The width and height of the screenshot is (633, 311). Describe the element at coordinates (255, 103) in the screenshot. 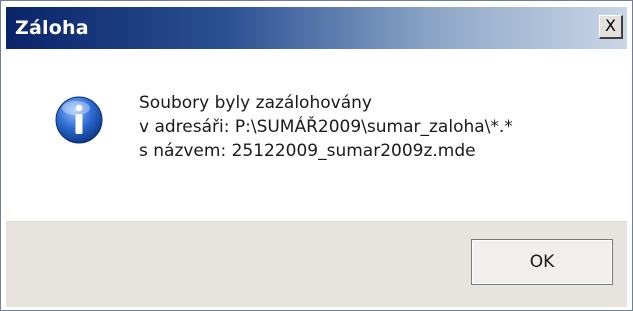

I see `message-line-1: Soubory byly zazálohovány` at that location.